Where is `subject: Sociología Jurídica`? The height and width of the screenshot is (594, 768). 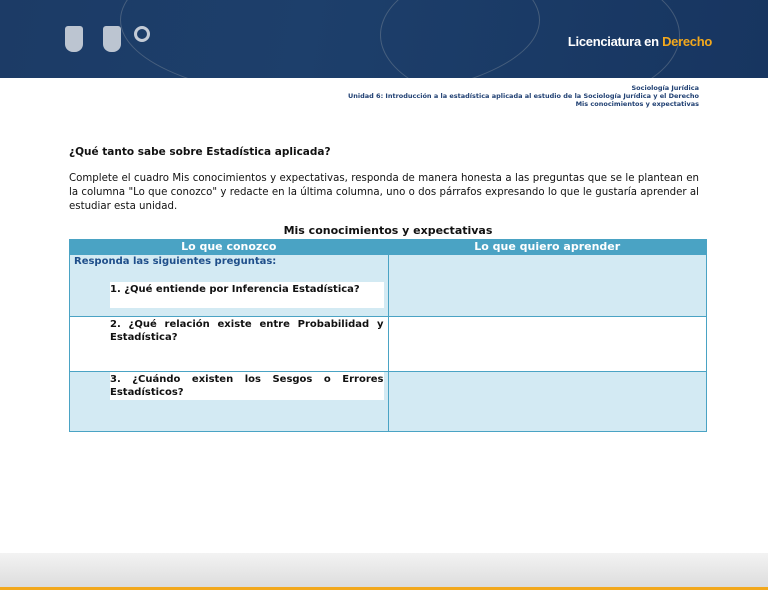
subject: Sociología Jurídica is located at coordinates (665, 88).